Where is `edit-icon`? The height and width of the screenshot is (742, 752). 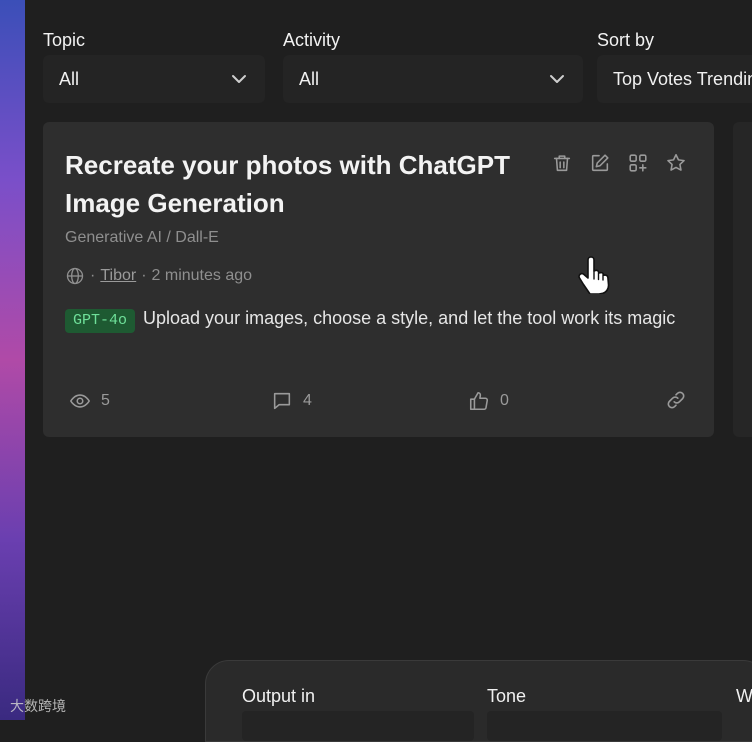 edit-icon is located at coordinates (600, 163).